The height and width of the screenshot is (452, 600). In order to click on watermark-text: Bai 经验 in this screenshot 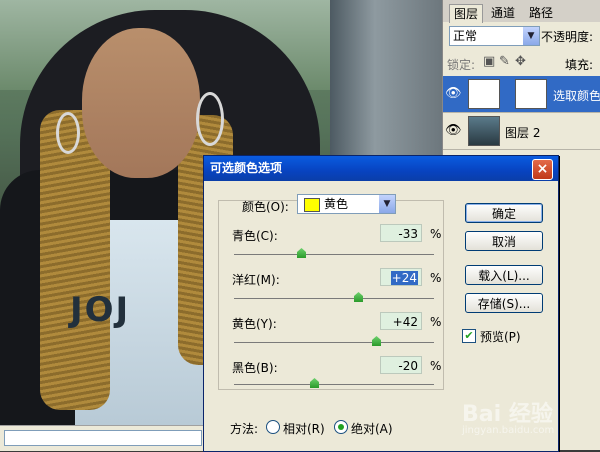, I will do `click(507, 414)`.